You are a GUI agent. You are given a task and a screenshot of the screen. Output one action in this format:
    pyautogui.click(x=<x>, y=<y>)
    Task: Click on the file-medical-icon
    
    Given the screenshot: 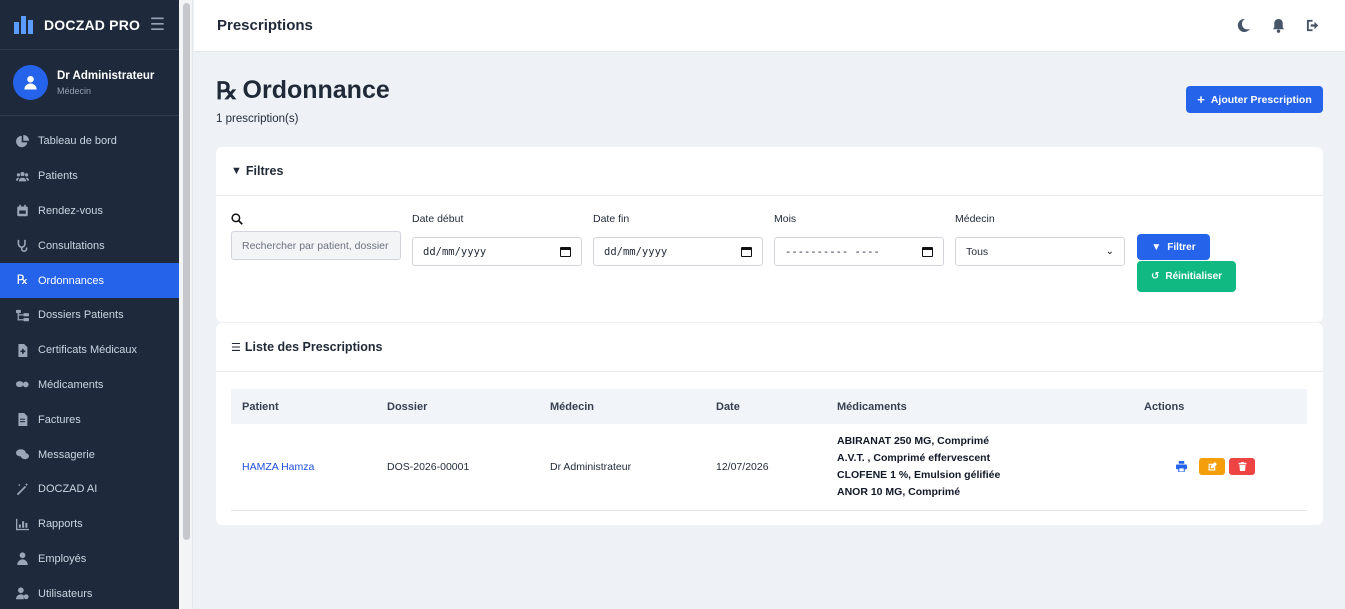 What is the action you would take?
    pyautogui.click(x=22, y=350)
    